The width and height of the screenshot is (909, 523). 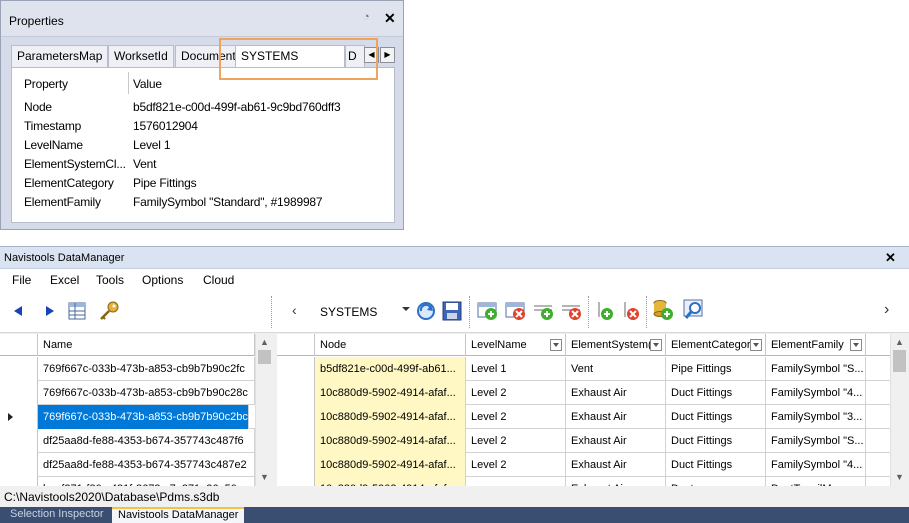 What do you see at coordinates (390, 345) in the screenshot?
I see `column-header-node: Node` at bounding box center [390, 345].